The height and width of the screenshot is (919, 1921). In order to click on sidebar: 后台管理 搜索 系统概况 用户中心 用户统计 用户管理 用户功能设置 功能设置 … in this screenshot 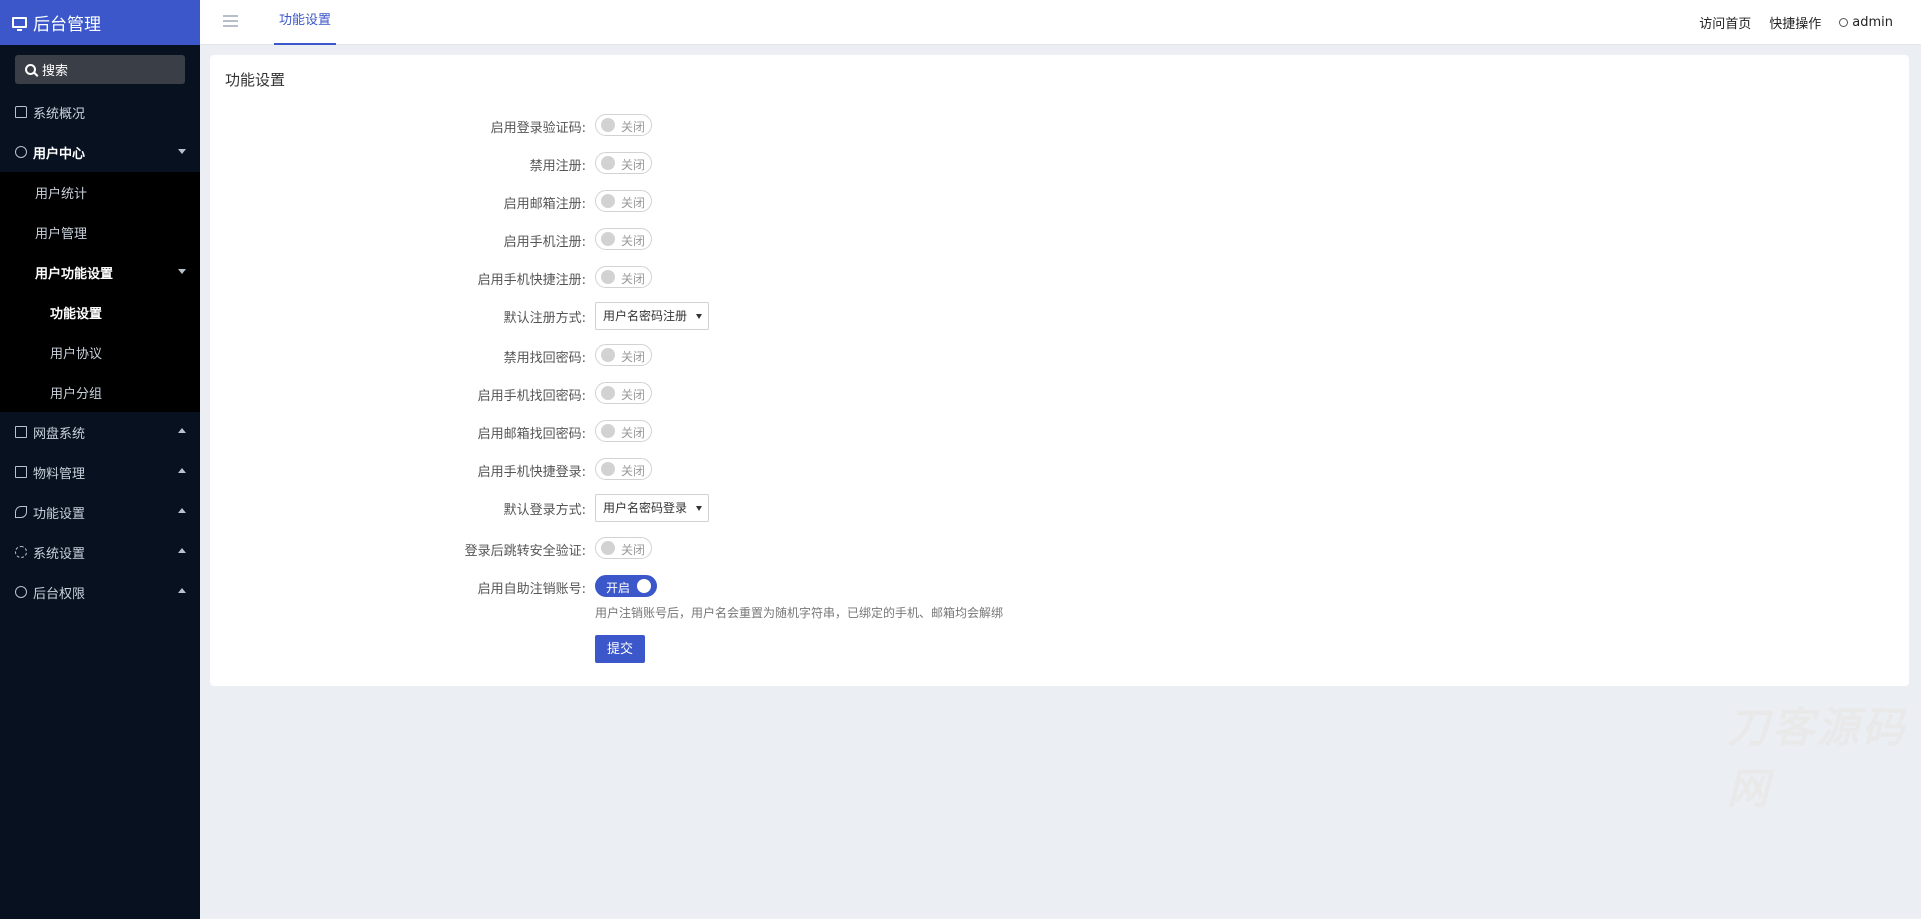, I will do `click(100, 459)`.